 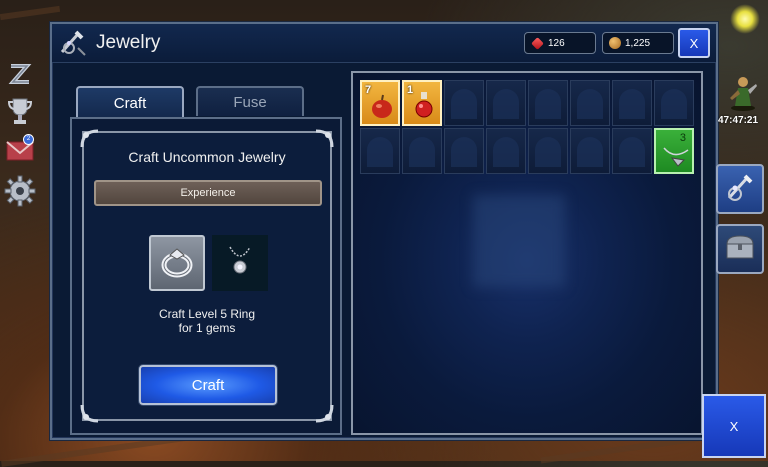 I want to click on mail-button: 2, so click(x=20, y=152).